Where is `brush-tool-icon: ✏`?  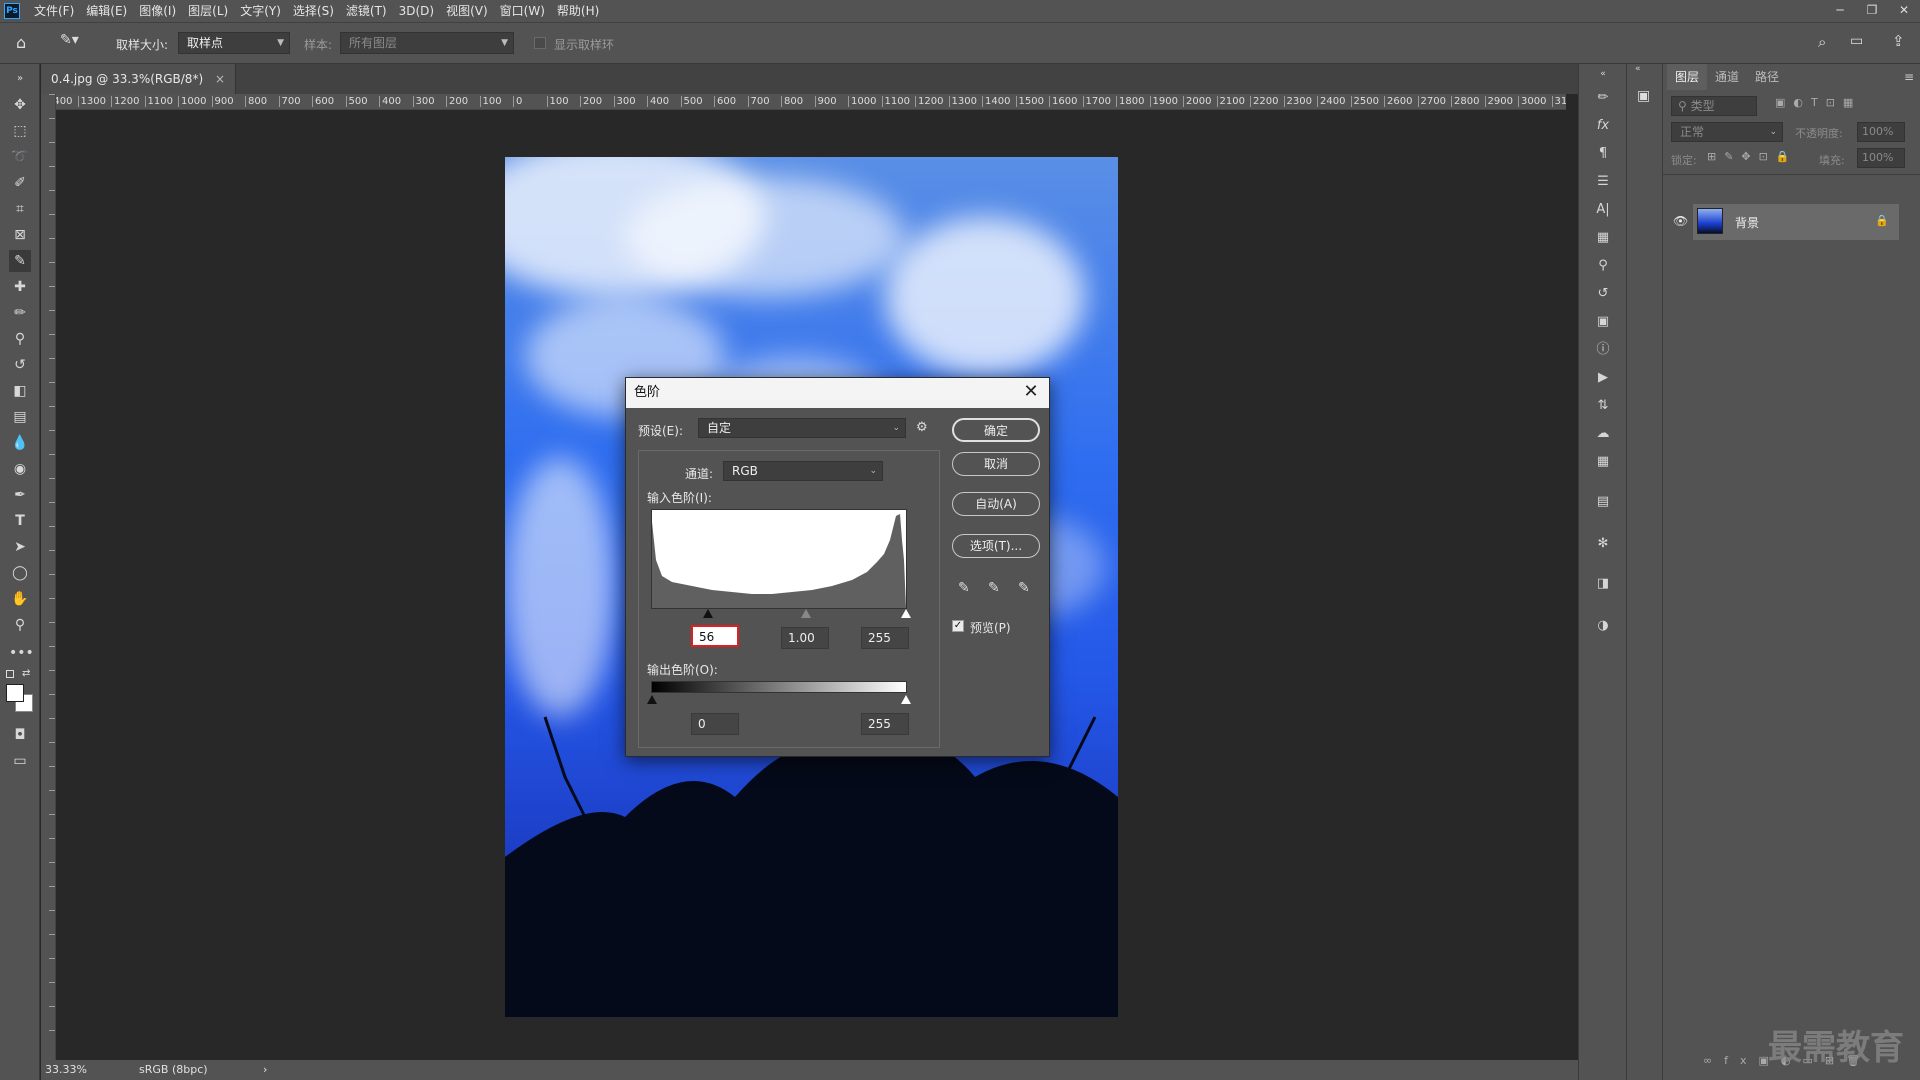 brush-tool-icon: ✏ is located at coordinates (20, 313).